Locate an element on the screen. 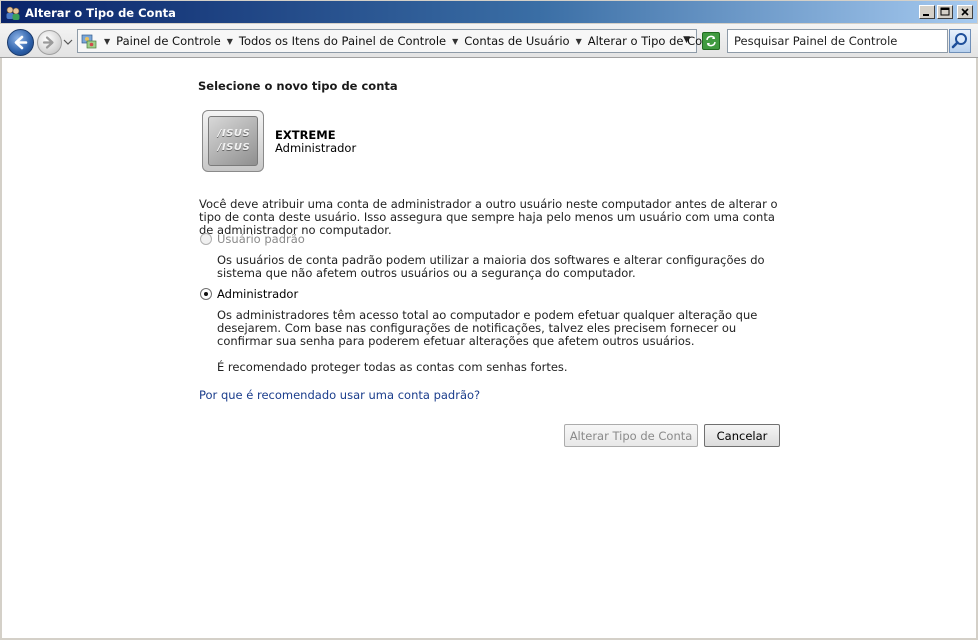  search-box is located at coordinates (837, 41).